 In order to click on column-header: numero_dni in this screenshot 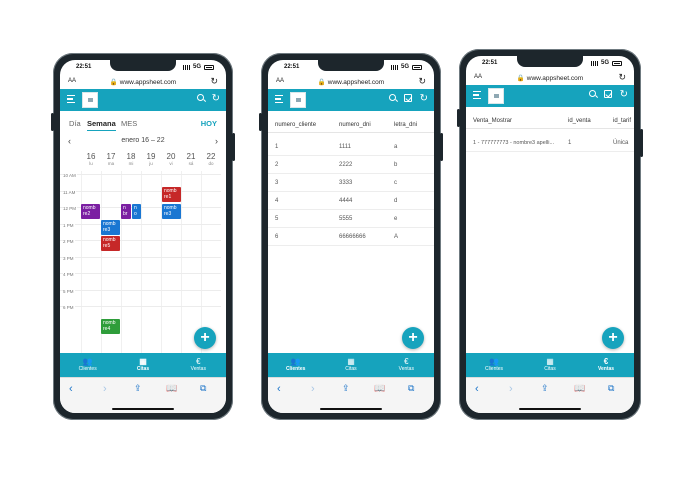, I will do `click(355, 125)`.